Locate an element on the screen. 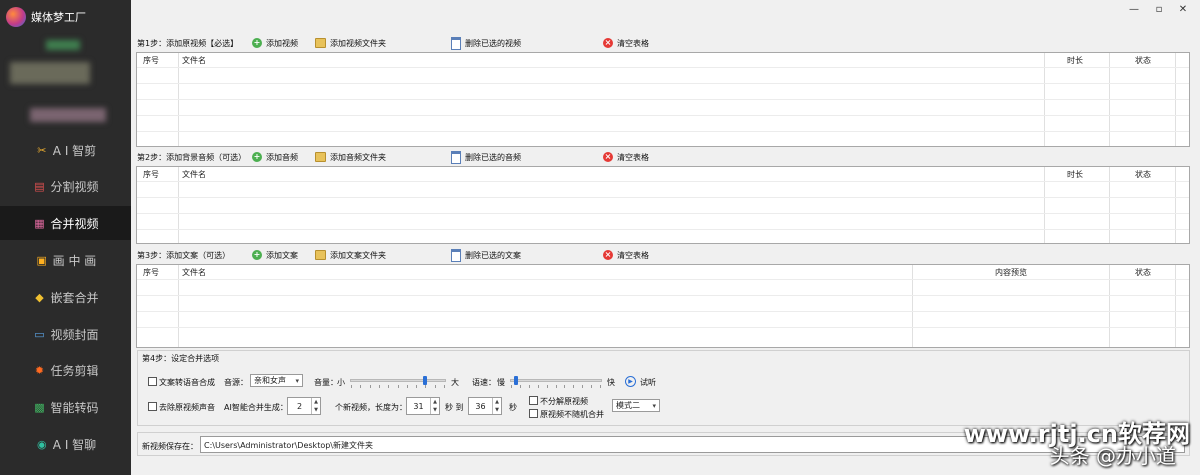 The image size is (1200, 475). add-video-folder-button: 添加视频文件夹 is located at coordinates (350, 43).